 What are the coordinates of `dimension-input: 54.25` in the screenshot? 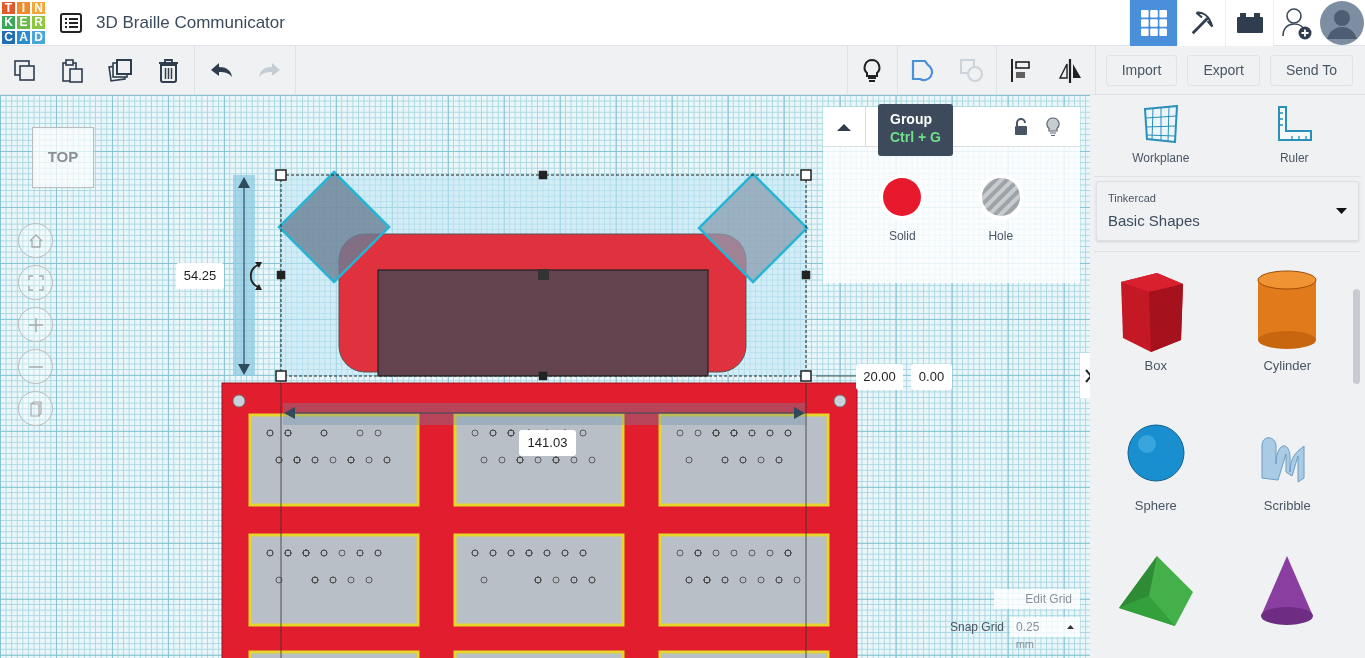 It's located at (200, 276).